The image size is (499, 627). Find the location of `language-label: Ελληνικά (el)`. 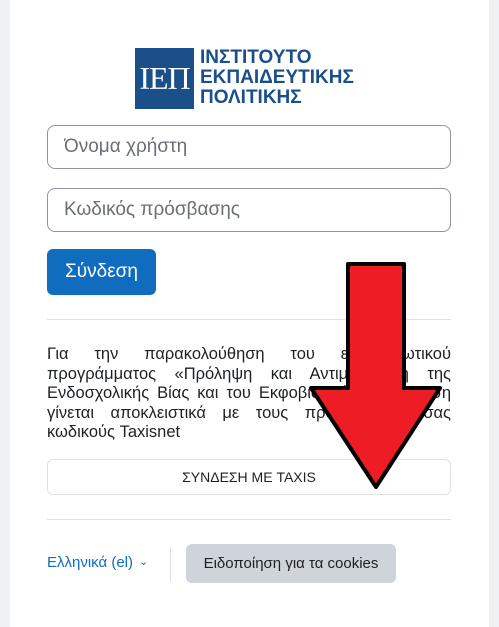

language-label: Ελληνικά (el) is located at coordinates (90, 562).